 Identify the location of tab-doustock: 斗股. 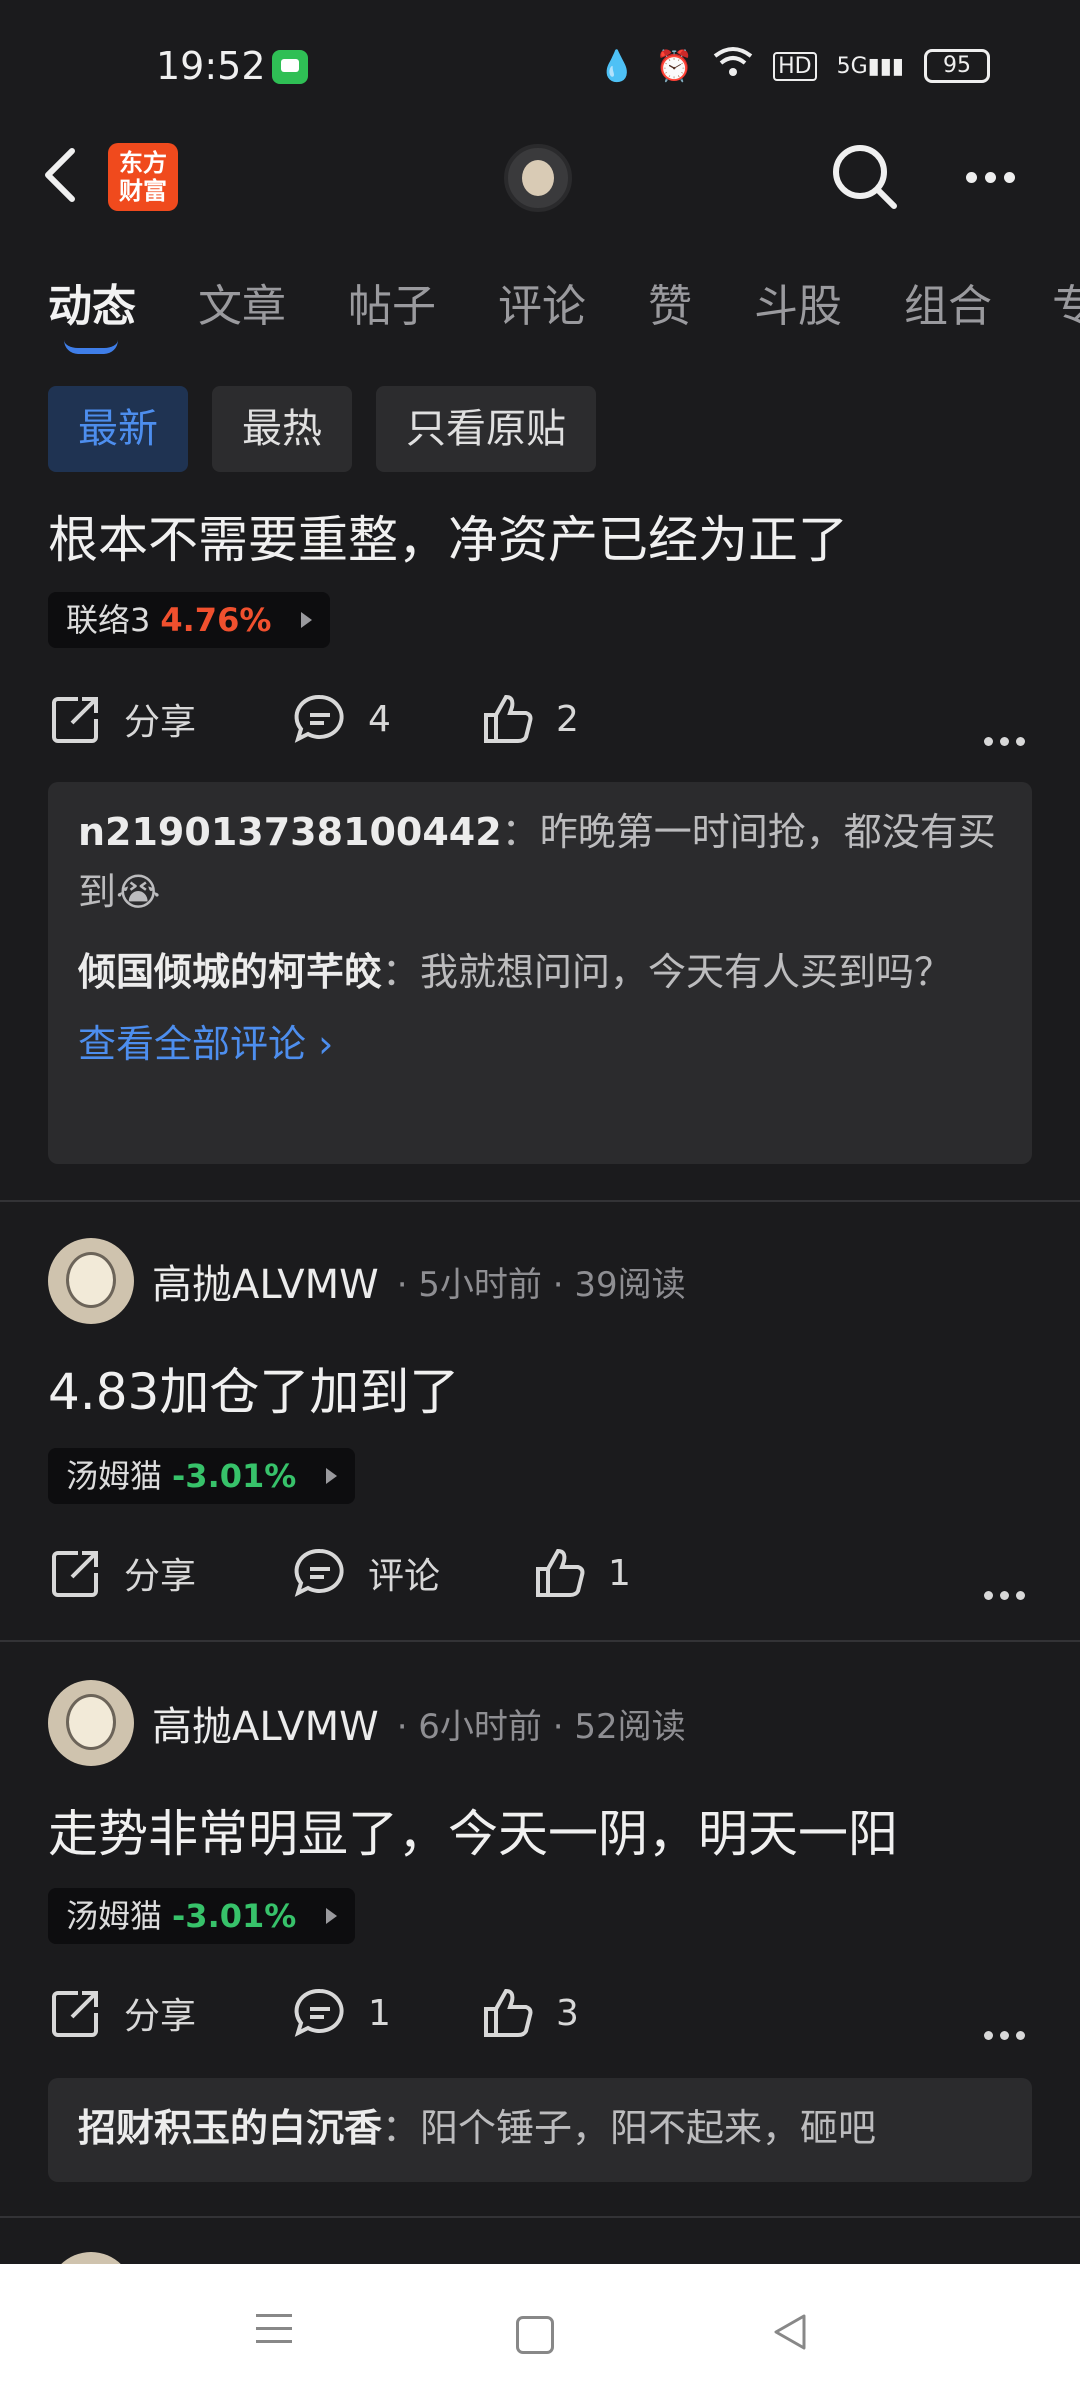
(798, 302).